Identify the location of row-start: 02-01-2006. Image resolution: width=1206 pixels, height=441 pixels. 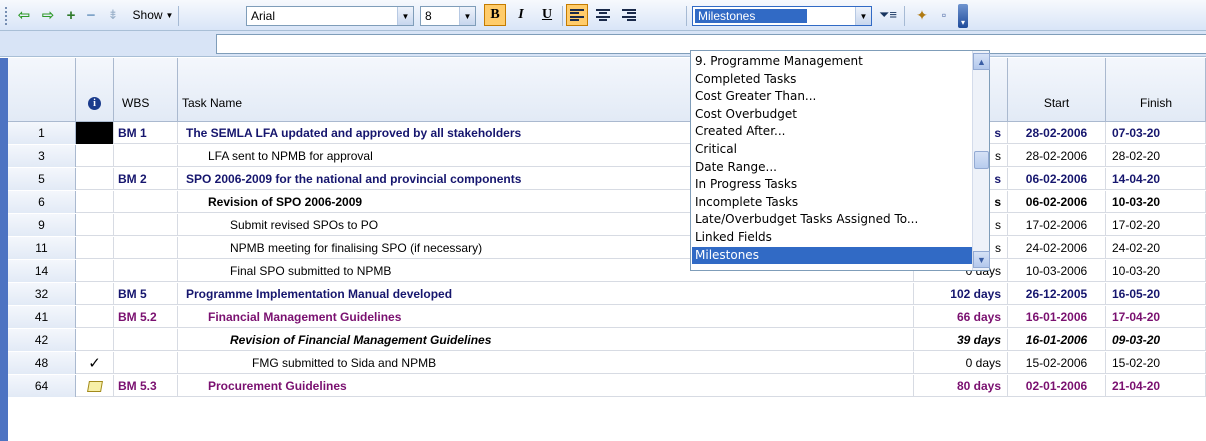
(1057, 386).